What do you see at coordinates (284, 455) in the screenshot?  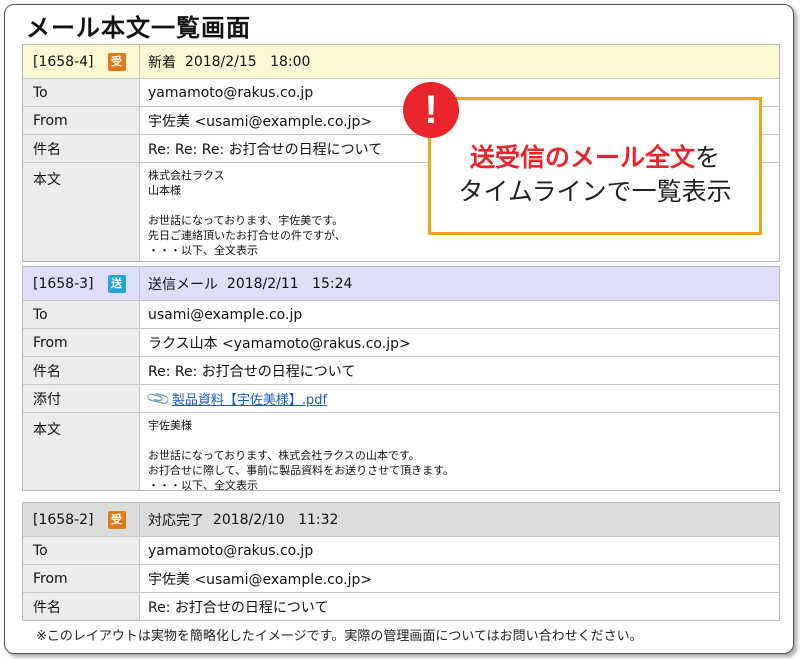 I see `body-line: お世話になっております、株式会社ラクスの山本です。` at bounding box center [284, 455].